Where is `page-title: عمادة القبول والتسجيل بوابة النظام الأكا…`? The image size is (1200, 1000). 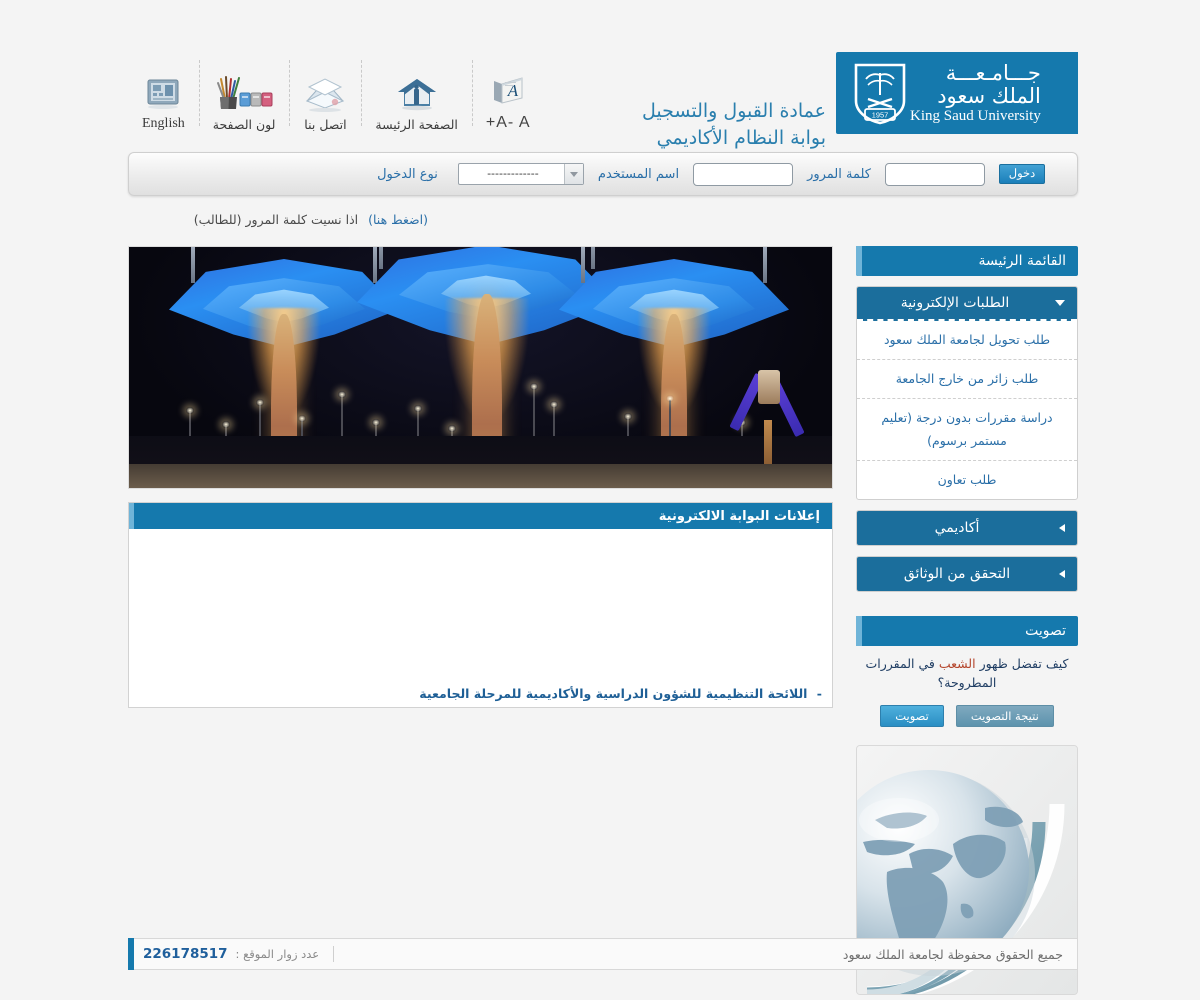
page-title: عمادة القبول والتسجيل بوابة النظام الأكا… is located at coordinates (734, 125).